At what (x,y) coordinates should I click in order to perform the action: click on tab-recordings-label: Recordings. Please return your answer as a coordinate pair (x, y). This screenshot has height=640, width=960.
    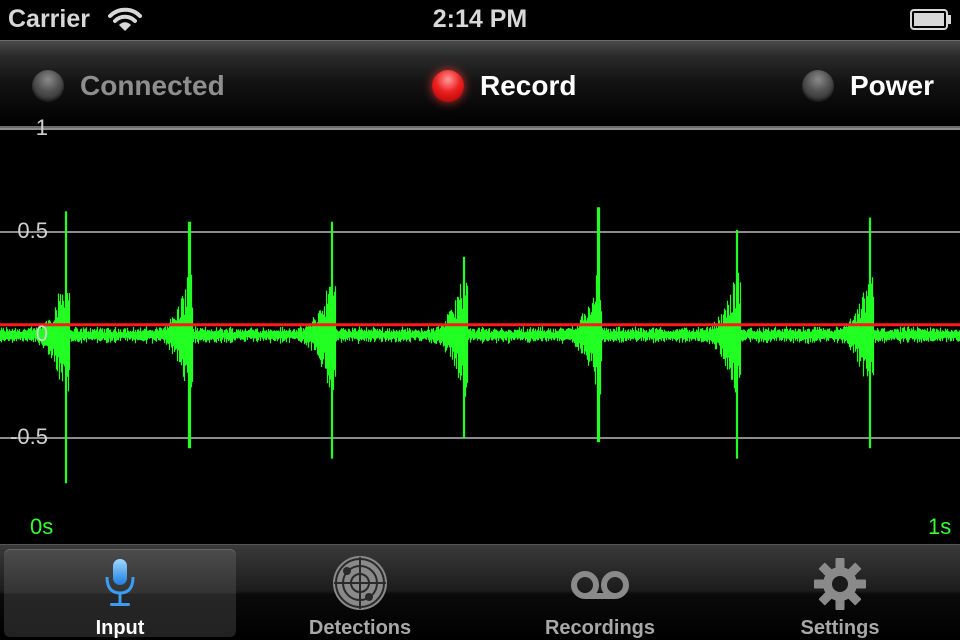
    Looking at the image, I should click on (600, 628).